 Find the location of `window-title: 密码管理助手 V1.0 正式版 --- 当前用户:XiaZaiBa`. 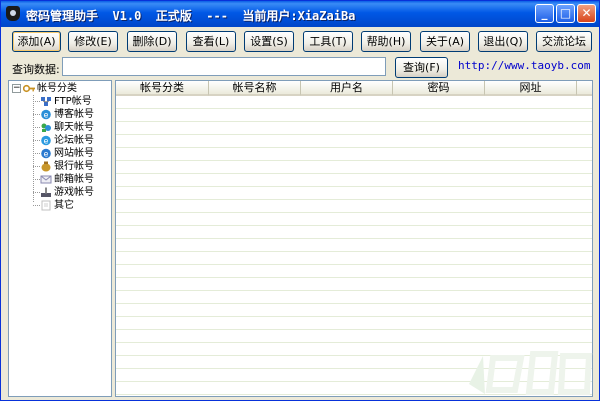

window-title: 密码管理助手 V1.0 正式版 --- 当前用户:XiaZaiBa is located at coordinates (191, 16).